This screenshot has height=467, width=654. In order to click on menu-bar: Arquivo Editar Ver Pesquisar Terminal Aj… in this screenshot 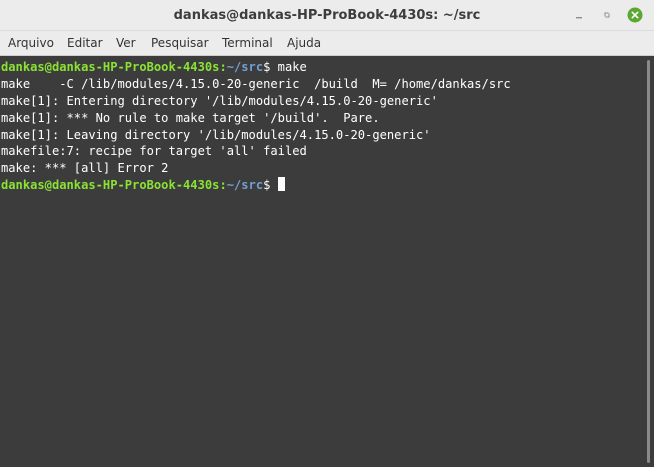, I will do `click(327, 43)`.